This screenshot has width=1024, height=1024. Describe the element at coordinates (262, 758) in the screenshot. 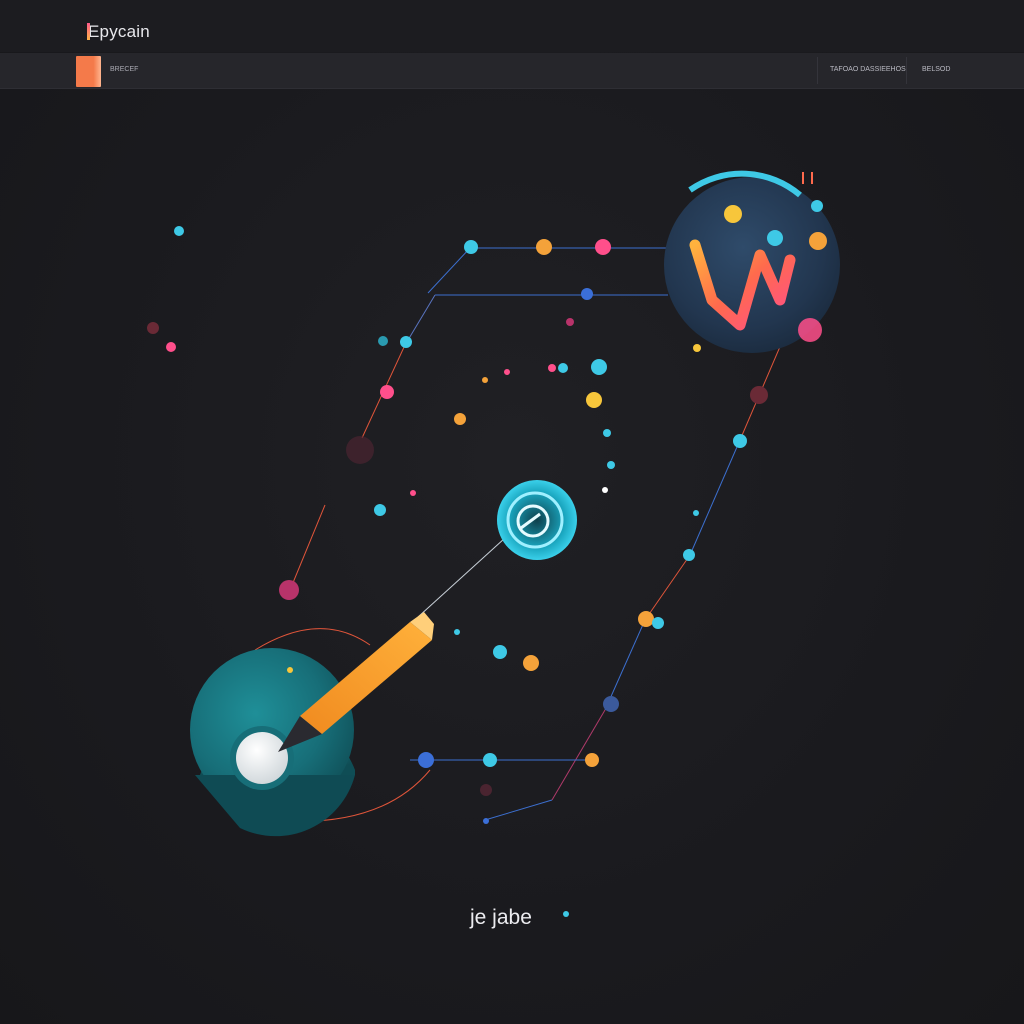

I see `knob-icon` at that location.